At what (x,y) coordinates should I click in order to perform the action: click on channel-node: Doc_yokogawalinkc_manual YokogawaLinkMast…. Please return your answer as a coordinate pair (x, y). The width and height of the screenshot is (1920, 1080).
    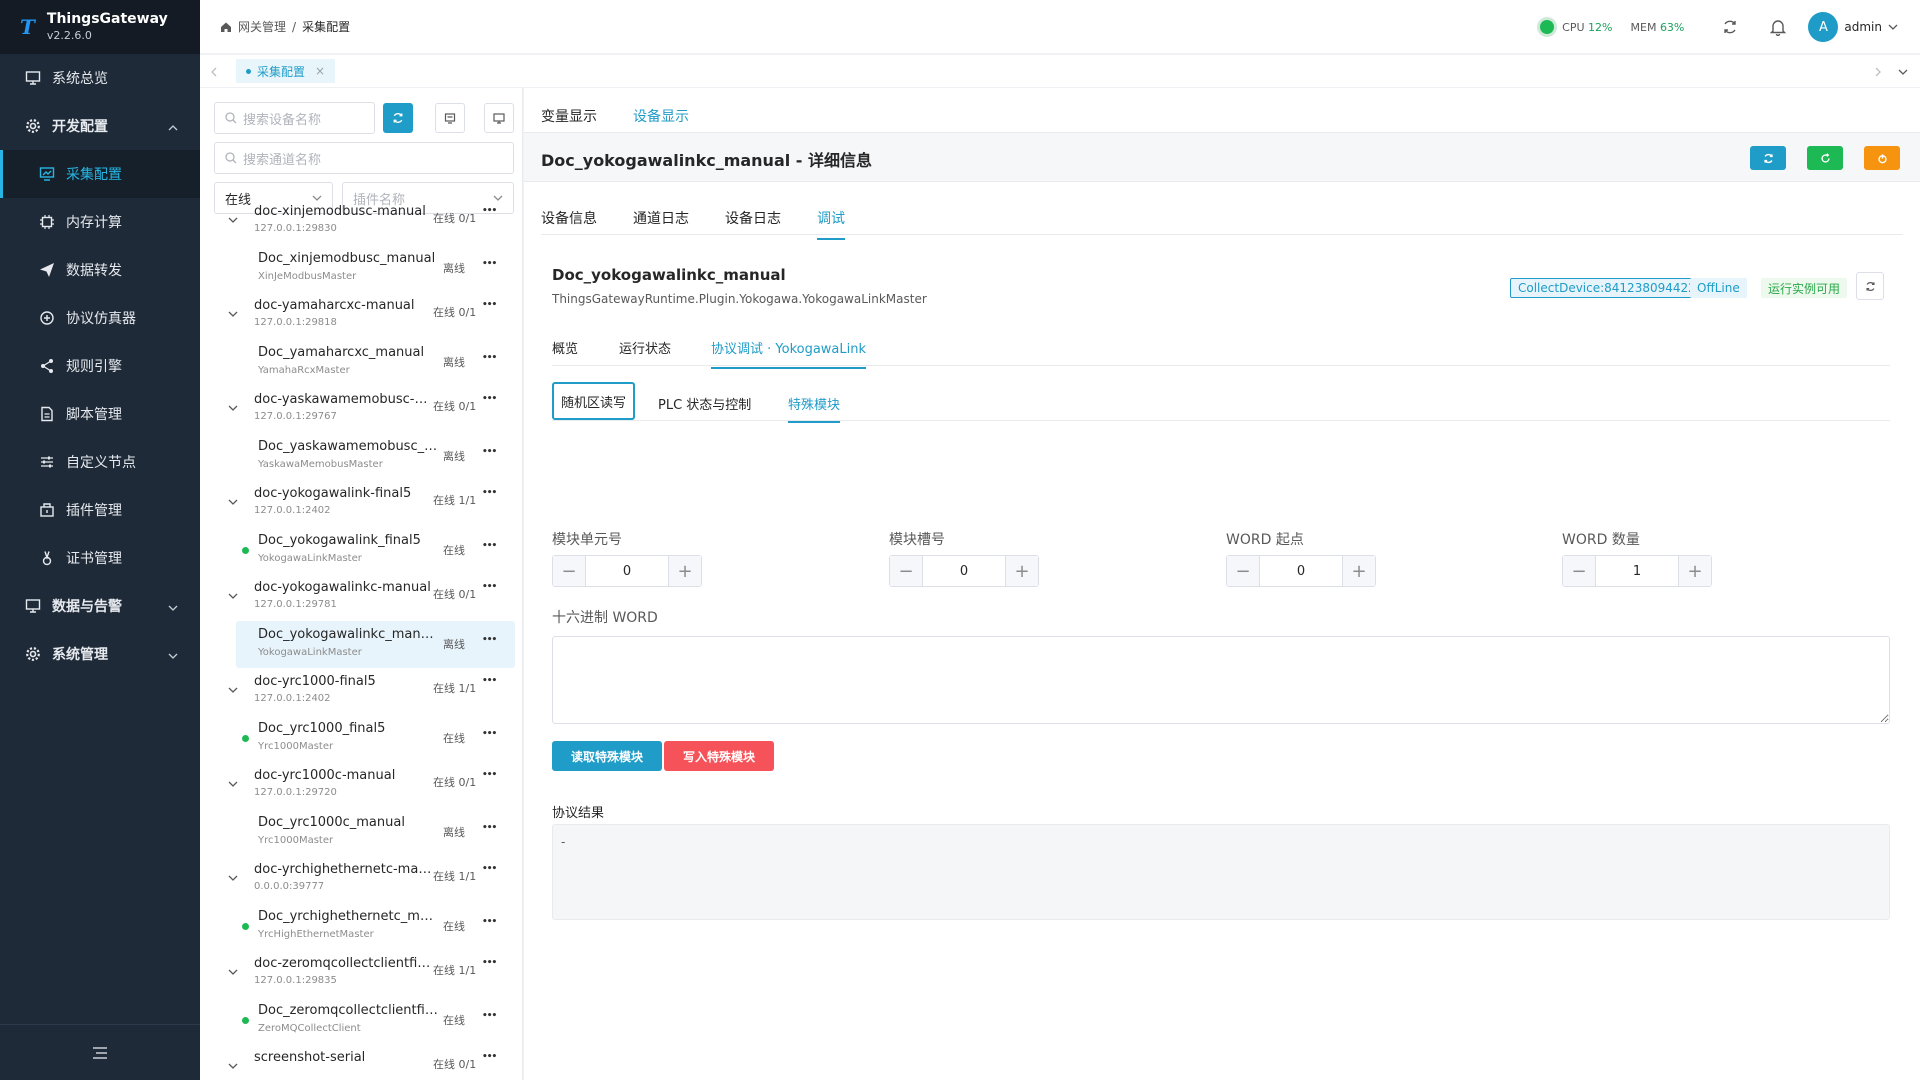
    Looking at the image, I should click on (375, 644).